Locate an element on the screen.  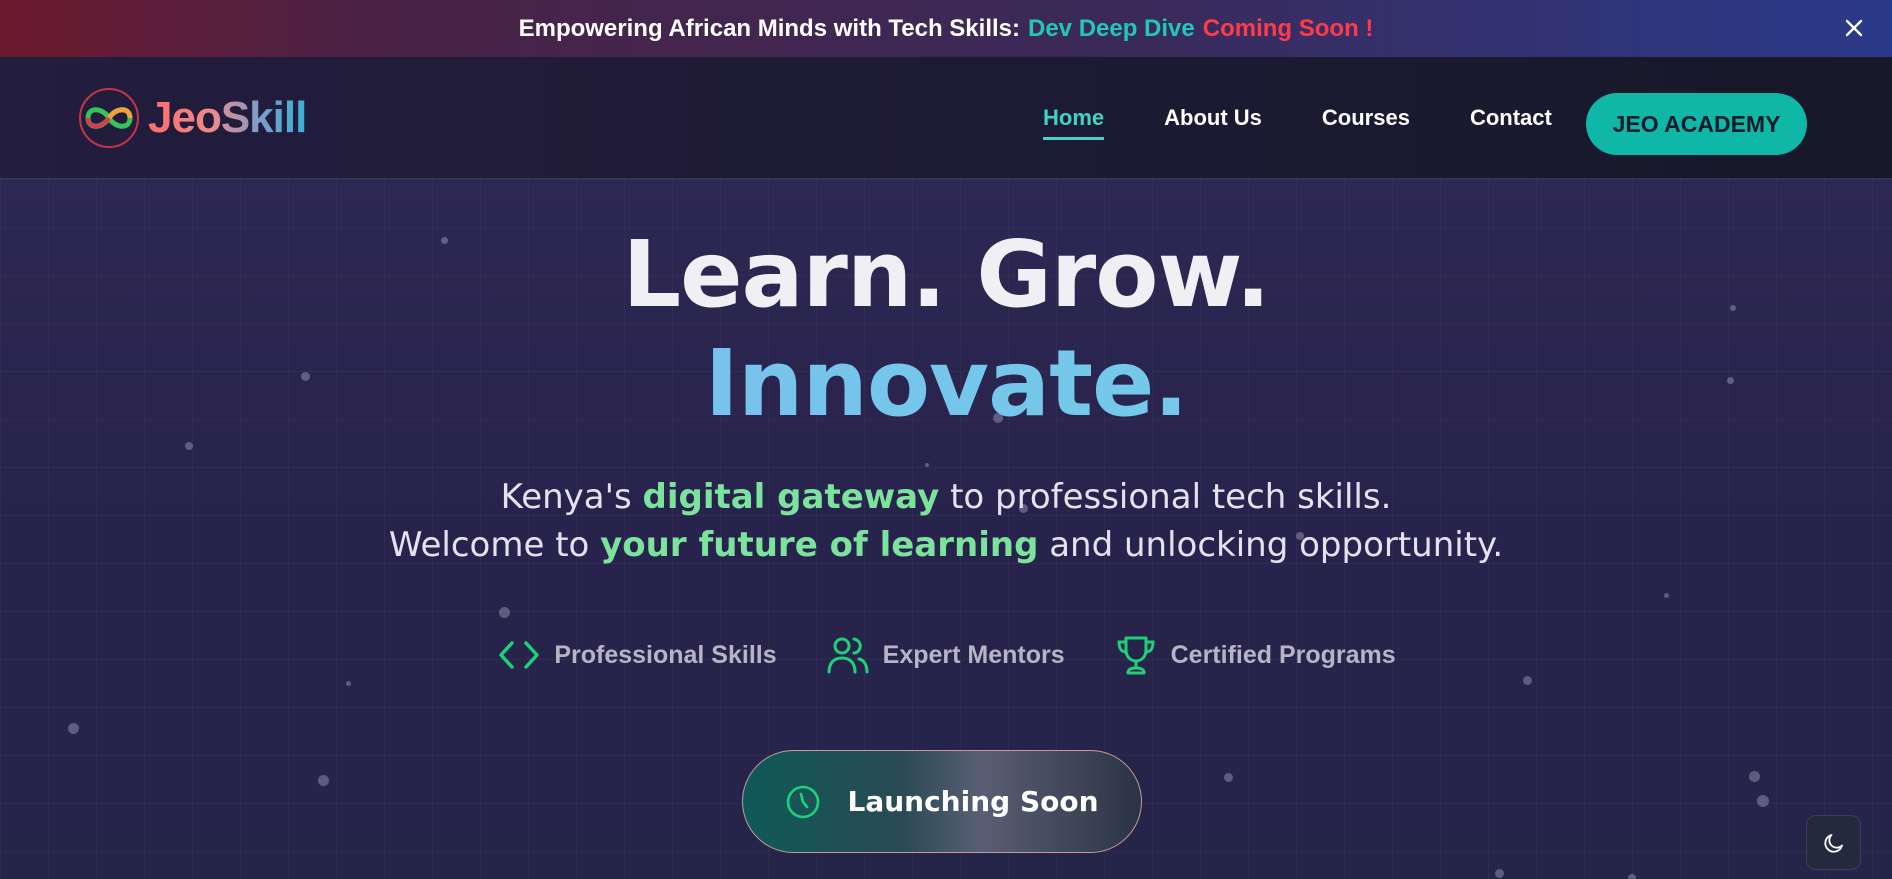
jeo-academy-button: JEO ACADEMY is located at coordinates (1696, 124).